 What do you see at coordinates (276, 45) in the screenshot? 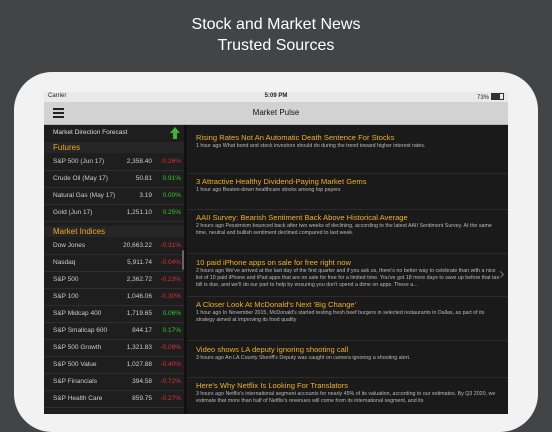
I see `promo-subheadline: Trusted Sources` at bounding box center [276, 45].